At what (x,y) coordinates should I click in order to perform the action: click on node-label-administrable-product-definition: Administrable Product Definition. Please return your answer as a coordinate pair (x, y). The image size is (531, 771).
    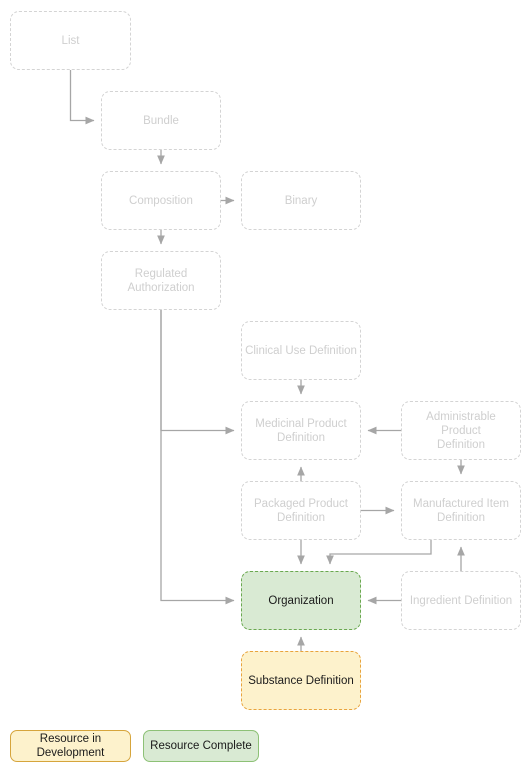
    Looking at the image, I should click on (461, 430).